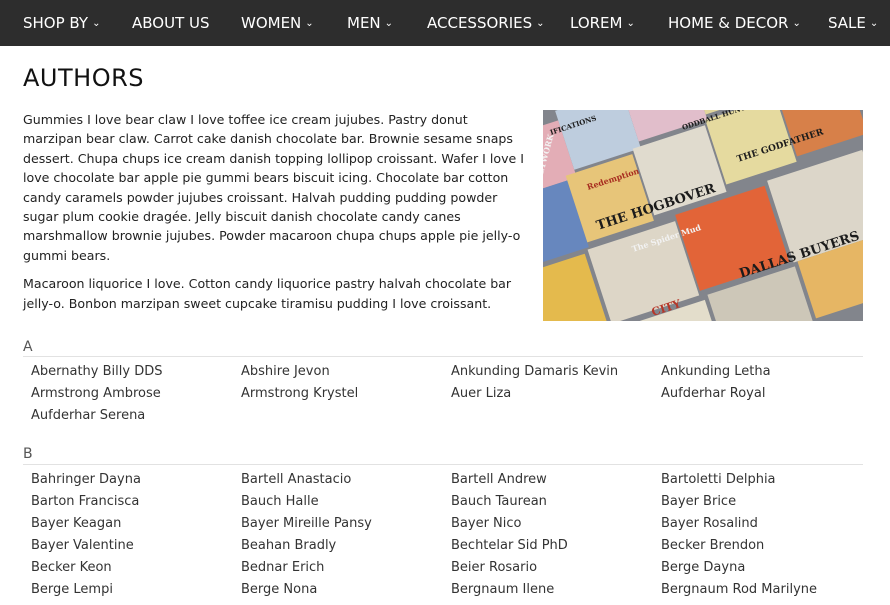  Describe the element at coordinates (766, 546) in the screenshot. I see `author-link: Becker Brendon` at that location.